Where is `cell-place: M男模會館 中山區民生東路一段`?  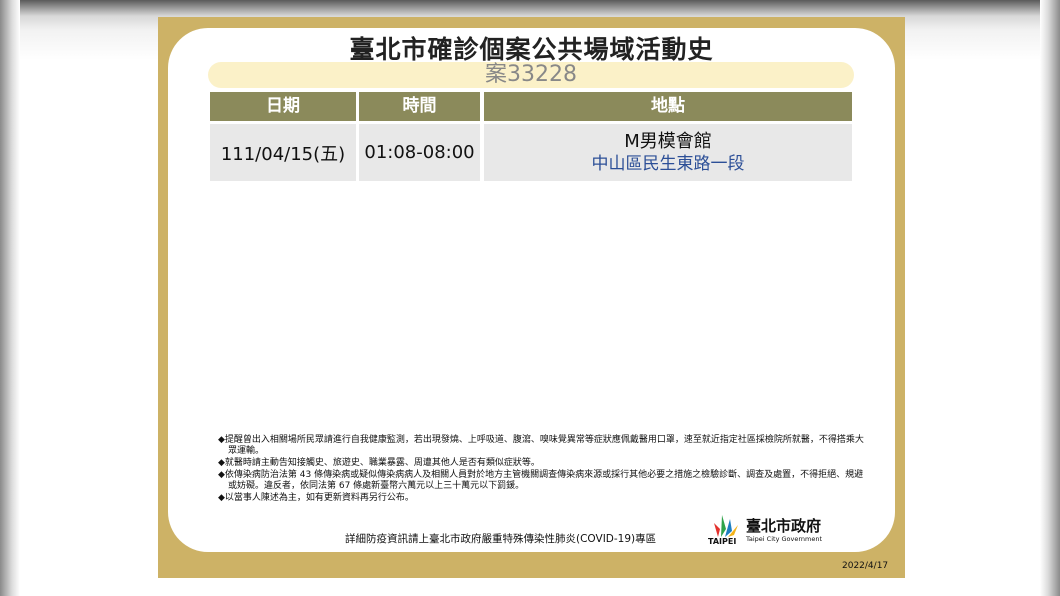 cell-place: M男模會館 中山區民生東路一段 is located at coordinates (668, 152).